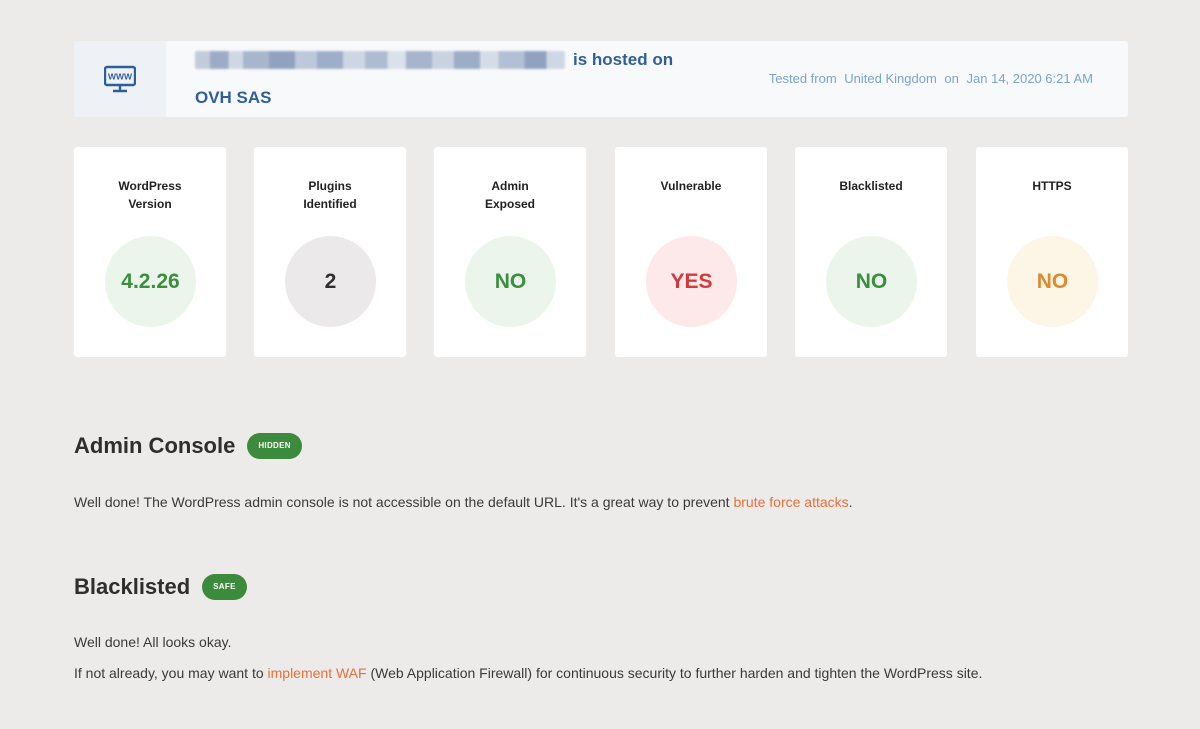 The width and height of the screenshot is (1200, 729). I want to click on description-text-end: ., so click(850, 502).